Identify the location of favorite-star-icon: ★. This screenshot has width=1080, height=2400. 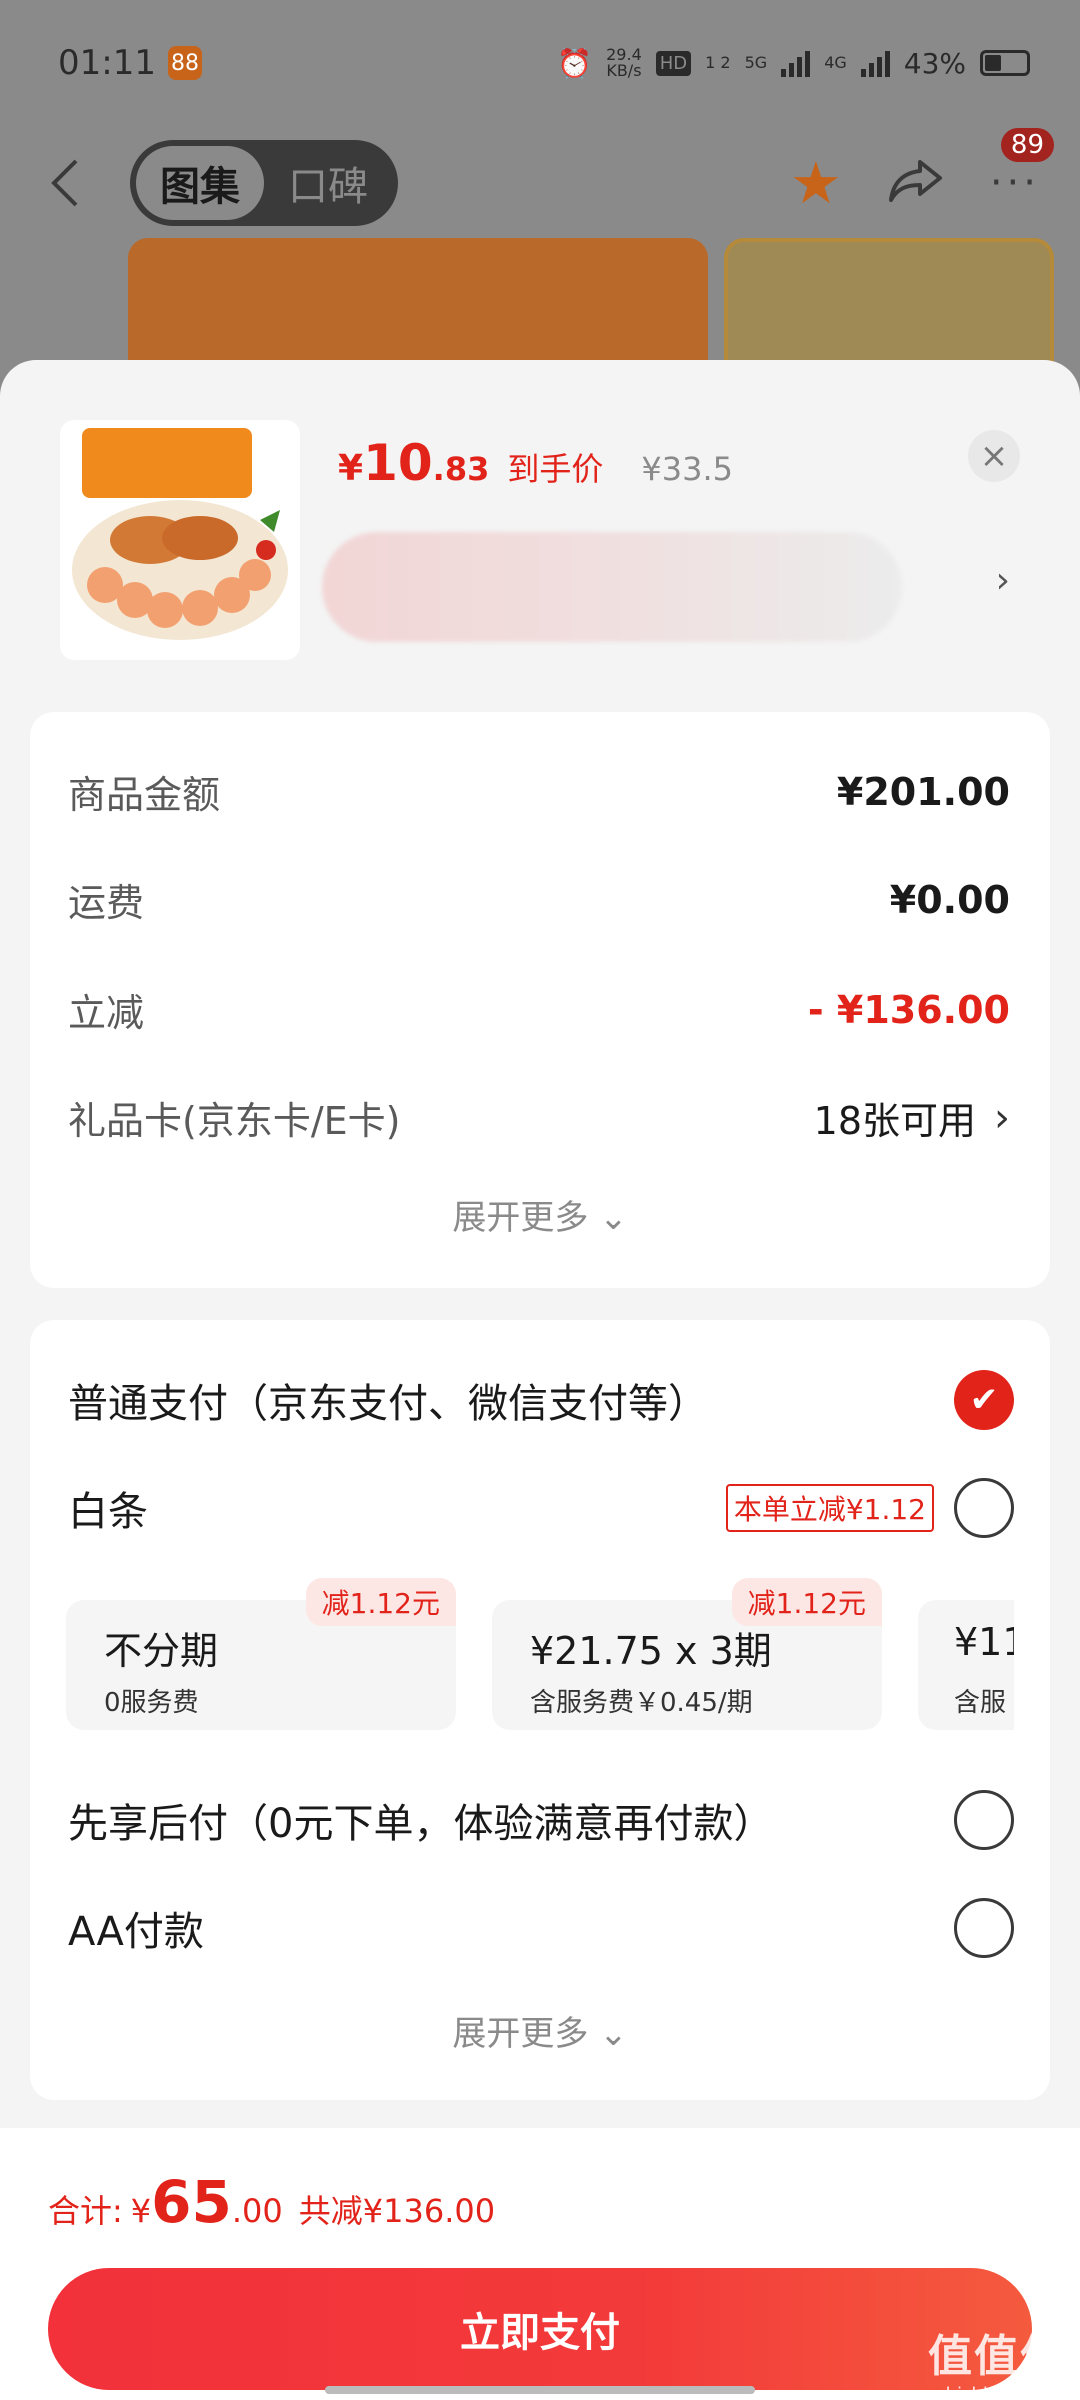
(816, 183).